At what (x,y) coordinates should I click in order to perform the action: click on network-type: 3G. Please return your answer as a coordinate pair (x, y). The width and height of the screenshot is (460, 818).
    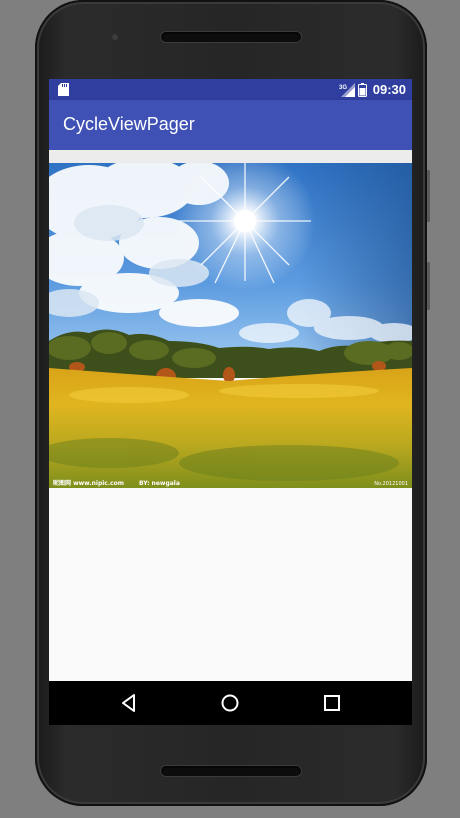
    Looking at the image, I should click on (343, 88).